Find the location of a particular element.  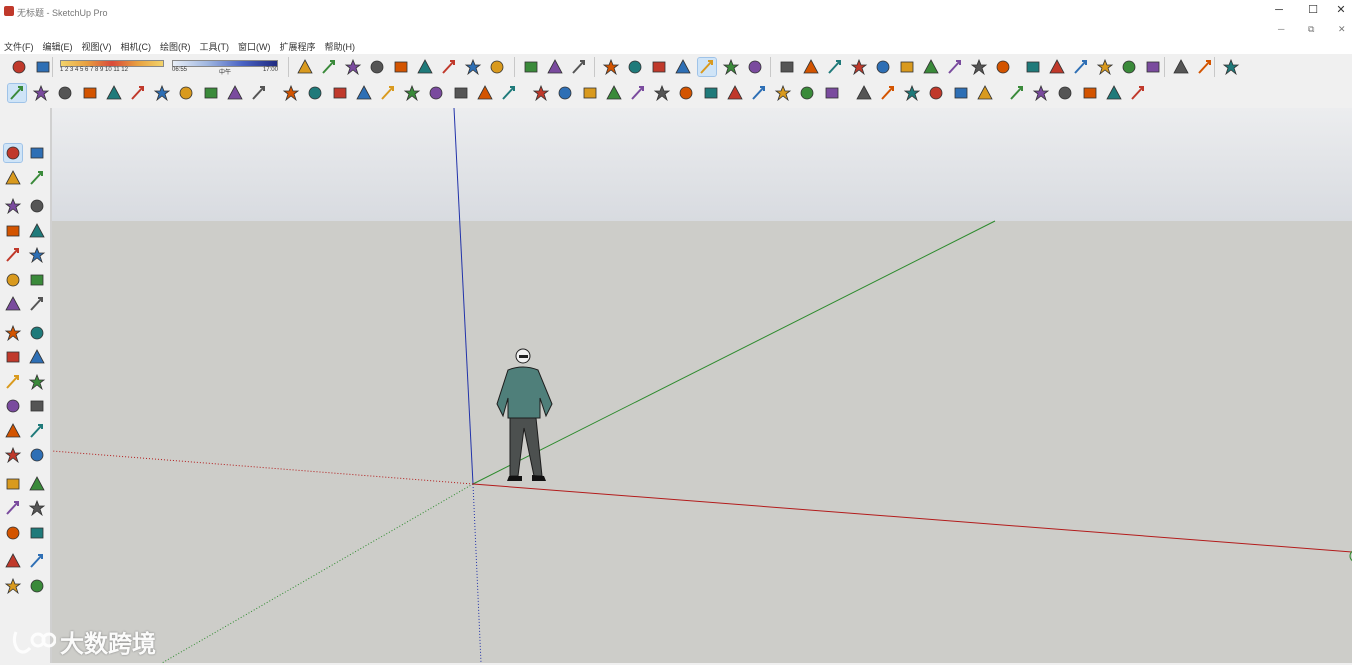

previous-view-icon is located at coordinates (425, 67).